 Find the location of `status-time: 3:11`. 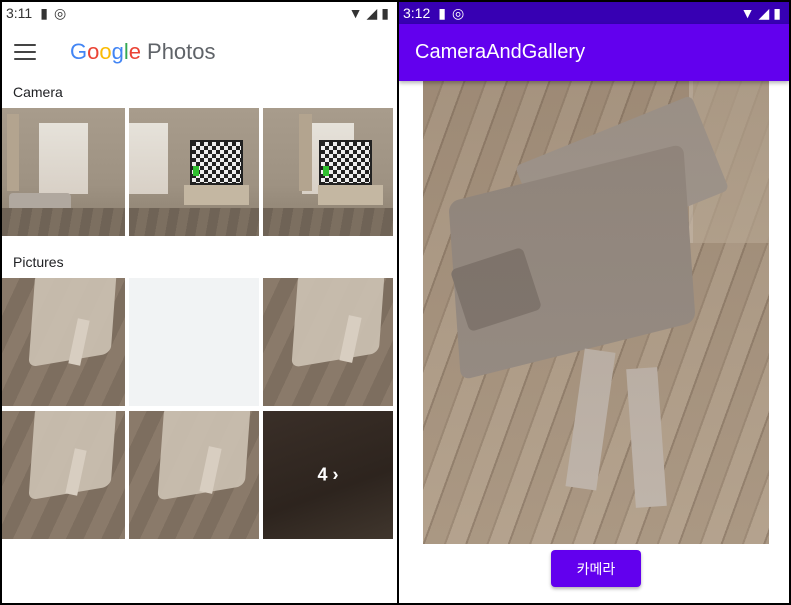

status-time: 3:11 is located at coordinates (19, 13).